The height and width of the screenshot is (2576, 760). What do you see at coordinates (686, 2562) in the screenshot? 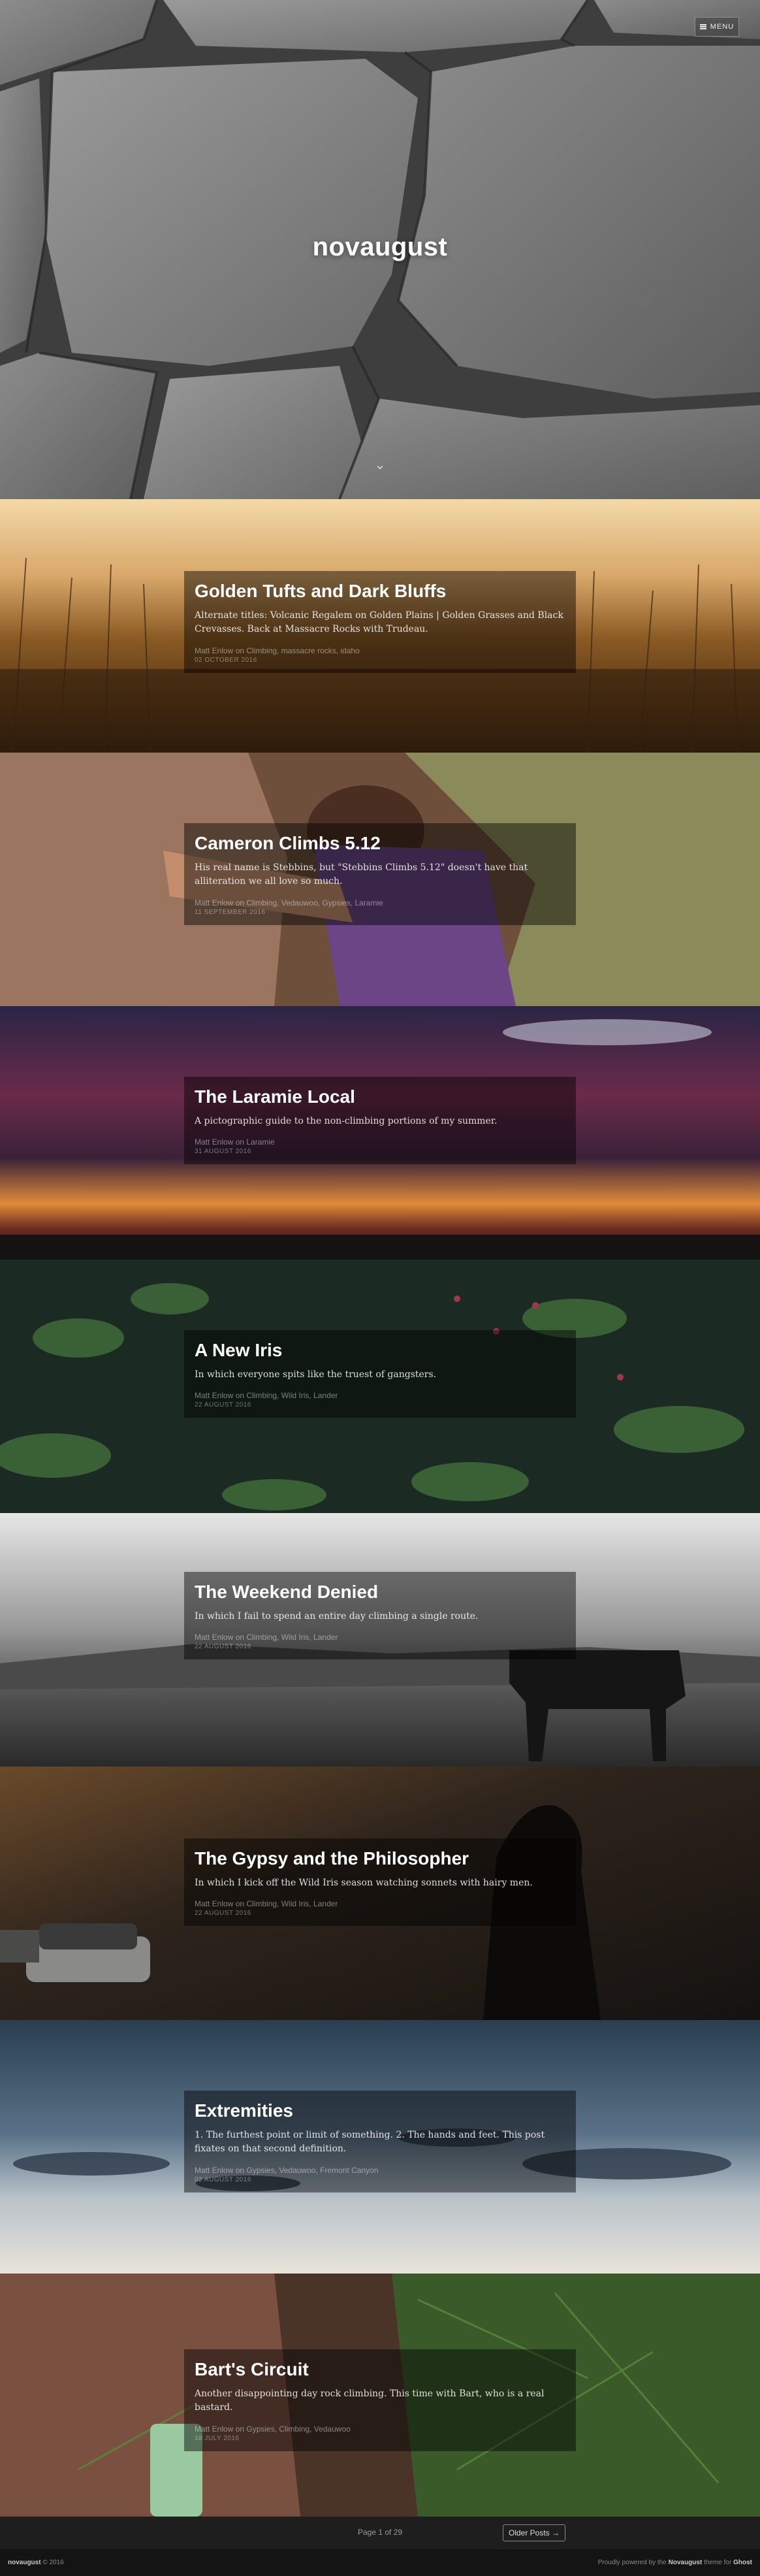
I see `footer-theme-link: Novaugust` at bounding box center [686, 2562].